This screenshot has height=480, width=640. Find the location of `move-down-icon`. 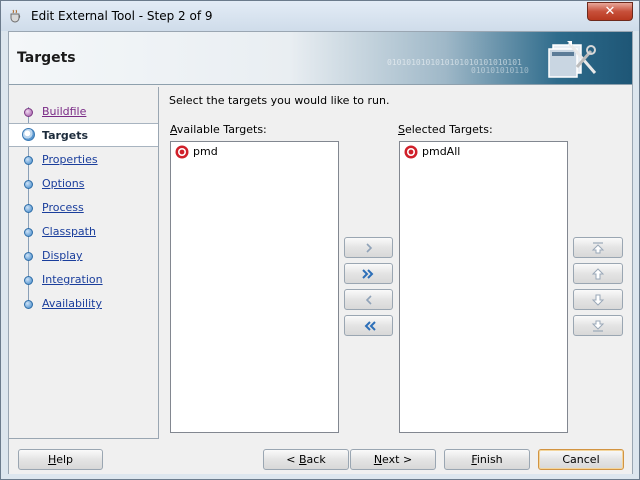

move-down-icon is located at coordinates (598, 300).